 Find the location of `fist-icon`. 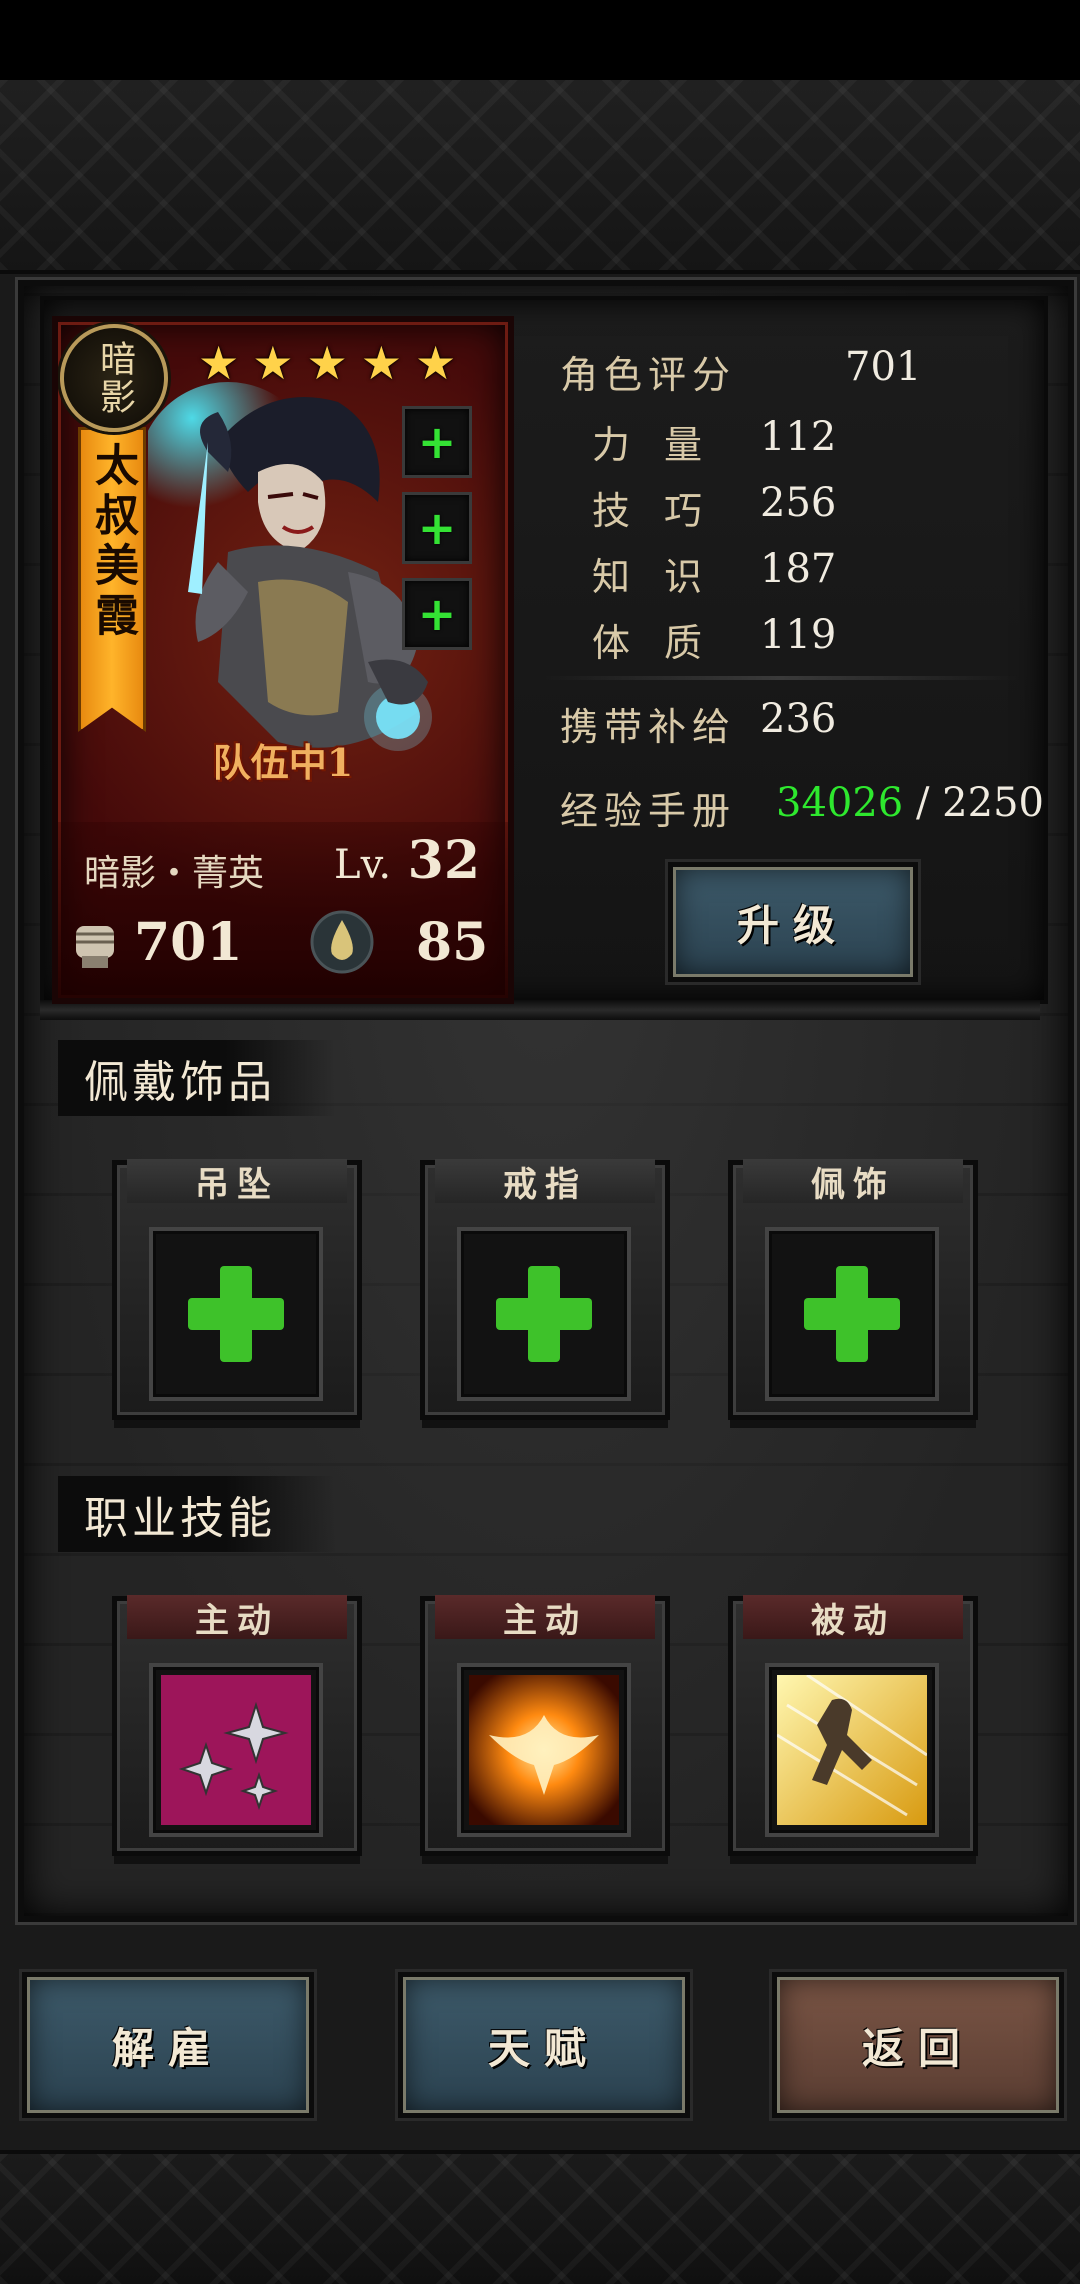

fist-icon is located at coordinates (95, 947).